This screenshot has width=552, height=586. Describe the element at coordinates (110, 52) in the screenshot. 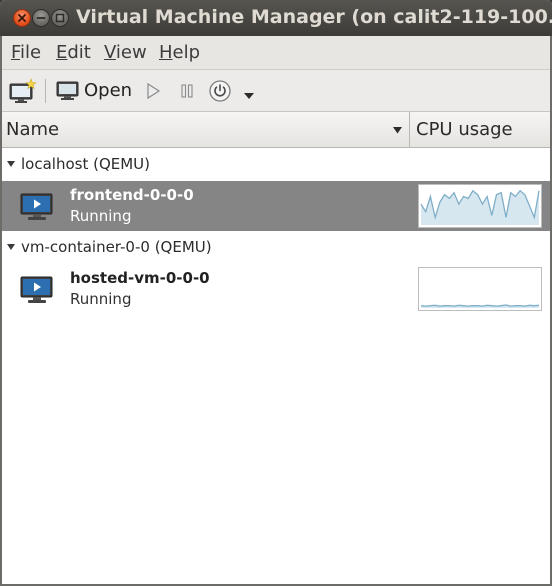

I see `menu-view-mnemonic: V` at that location.